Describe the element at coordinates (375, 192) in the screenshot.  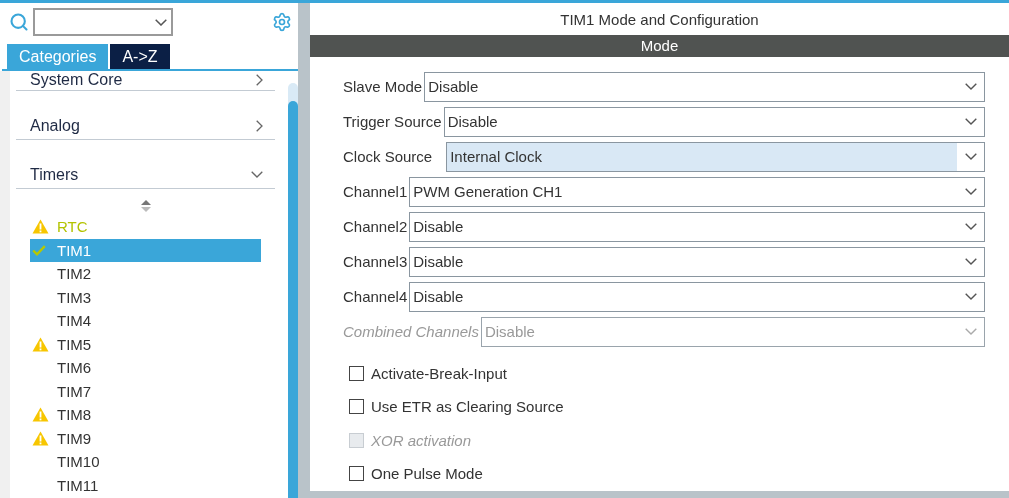
I see `field-label: Channel1` at that location.